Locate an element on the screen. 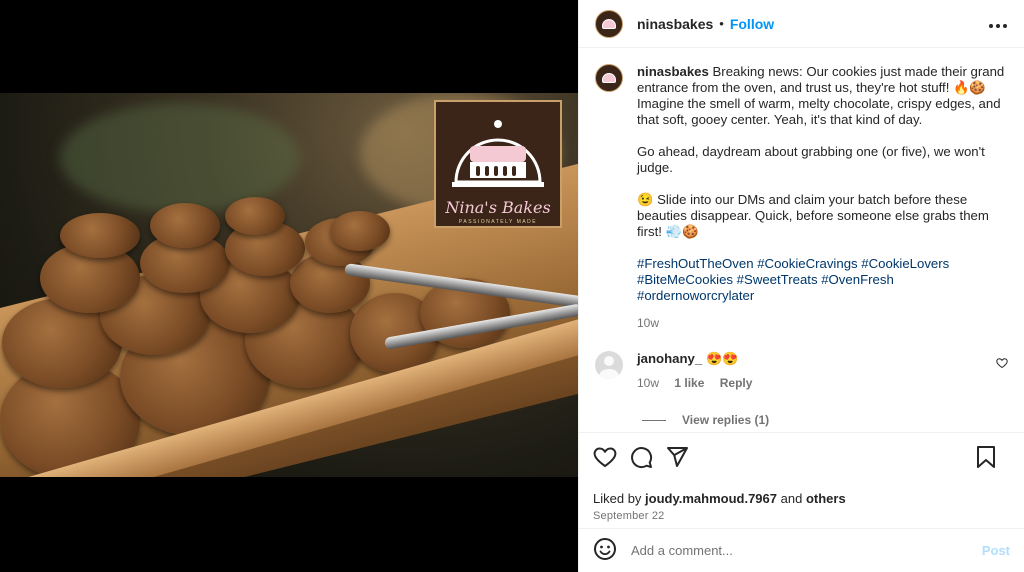 The width and height of the screenshot is (1024, 572). caption-time: 10w is located at coordinates (822, 323).